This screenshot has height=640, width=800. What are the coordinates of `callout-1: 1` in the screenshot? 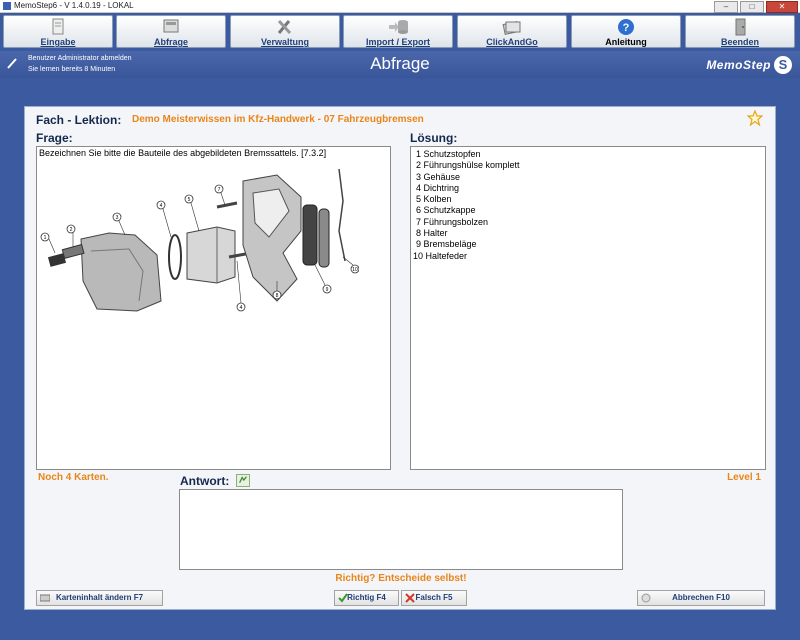 It's located at (45, 238).